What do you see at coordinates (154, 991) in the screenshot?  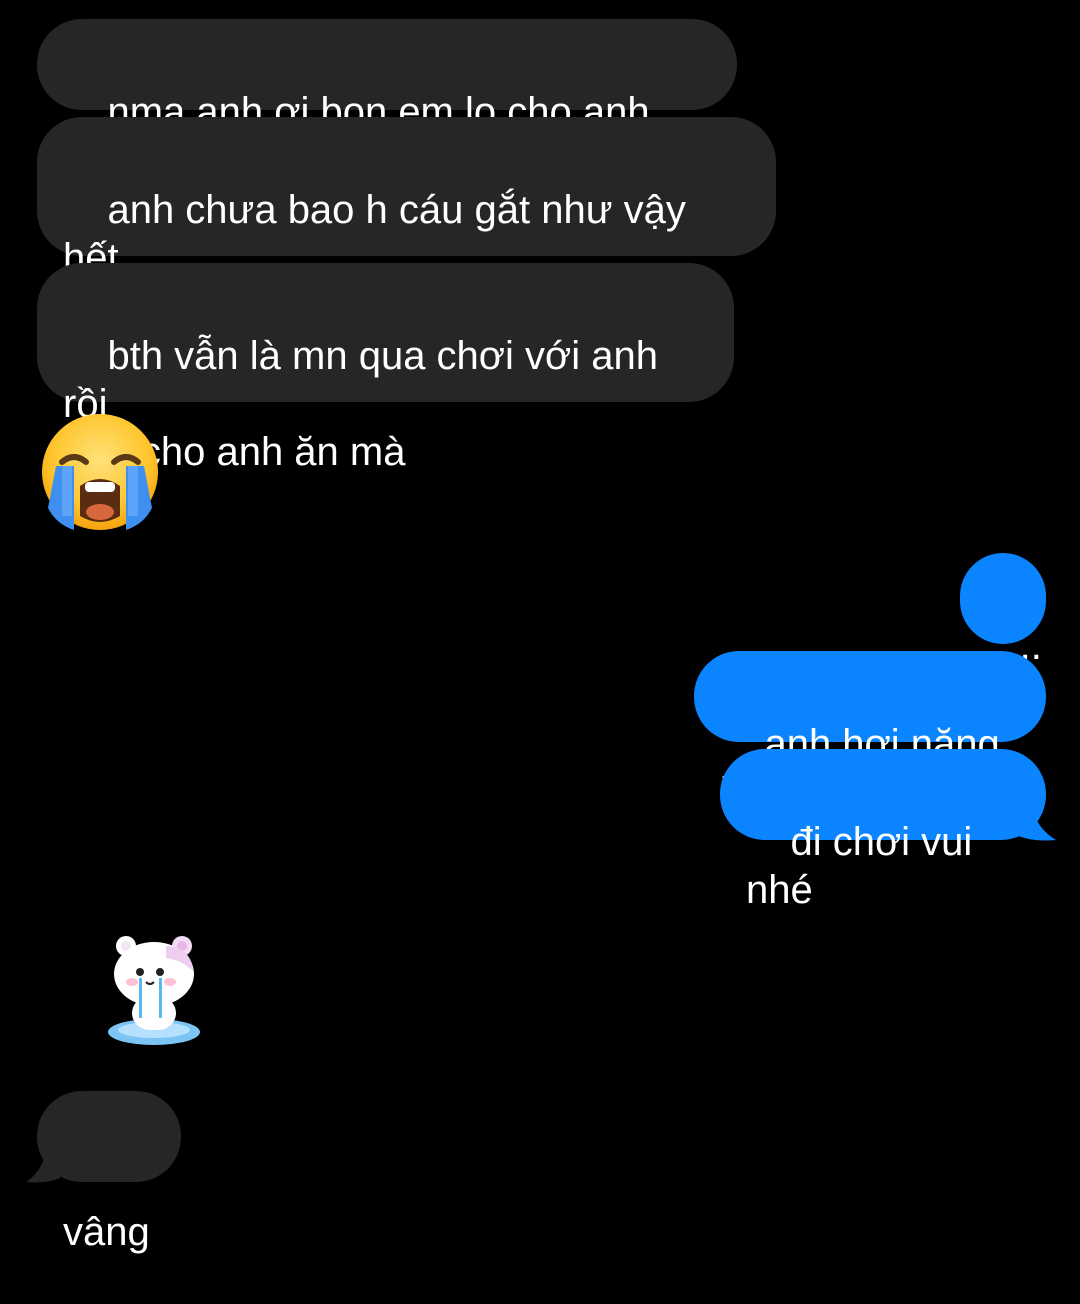 I see `crying-bear-sticker` at bounding box center [154, 991].